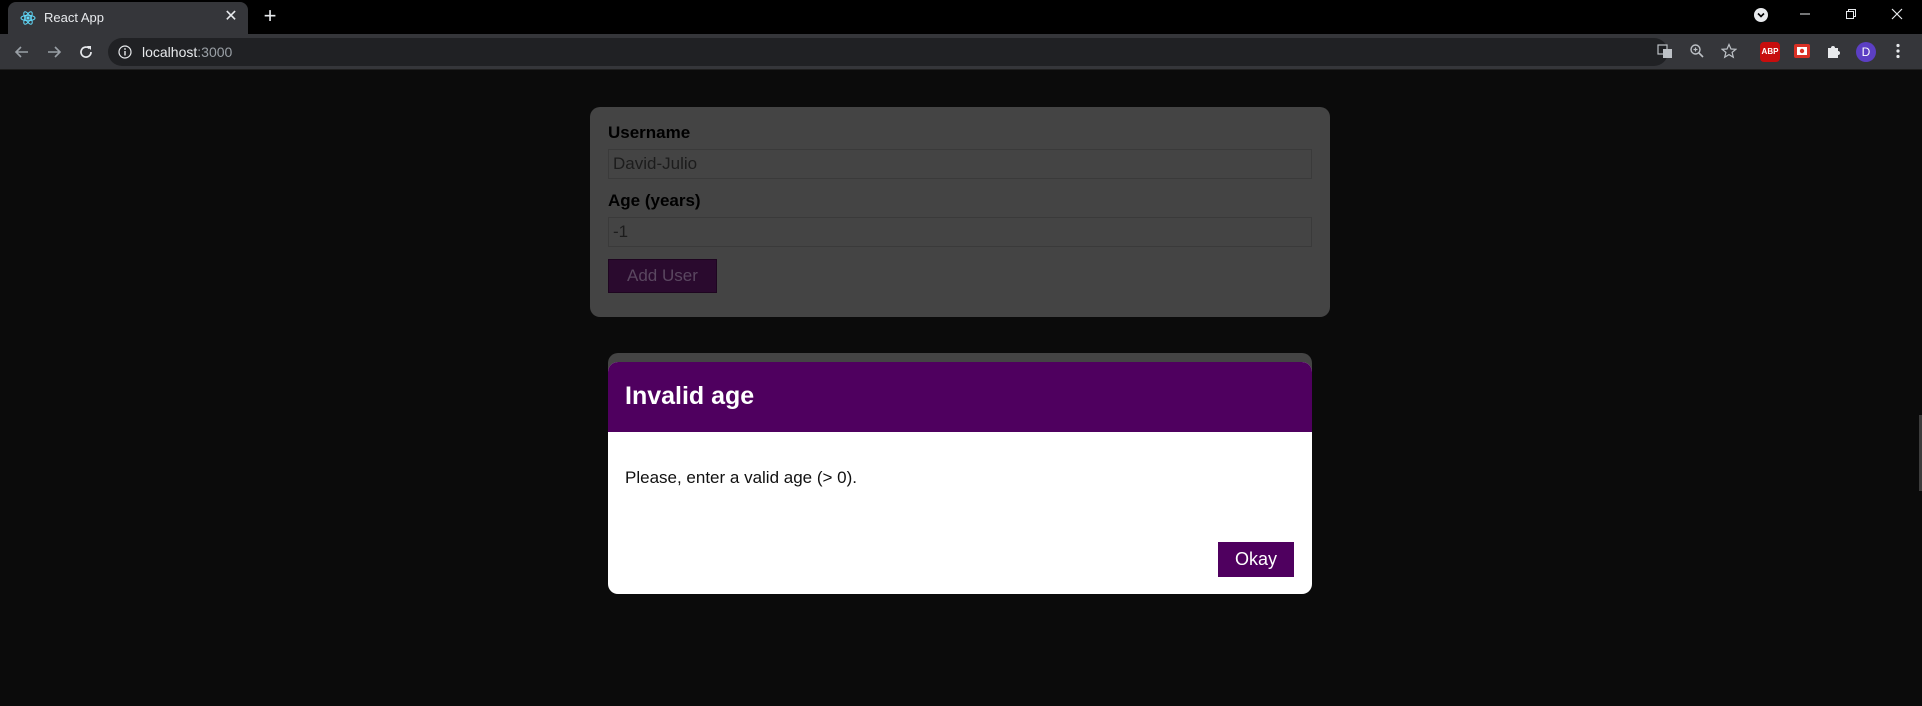 This screenshot has height=706, width=1922. What do you see at coordinates (170, 52) in the screenshot?
I see `url-host: localhost` at bounding box center [170, 52].